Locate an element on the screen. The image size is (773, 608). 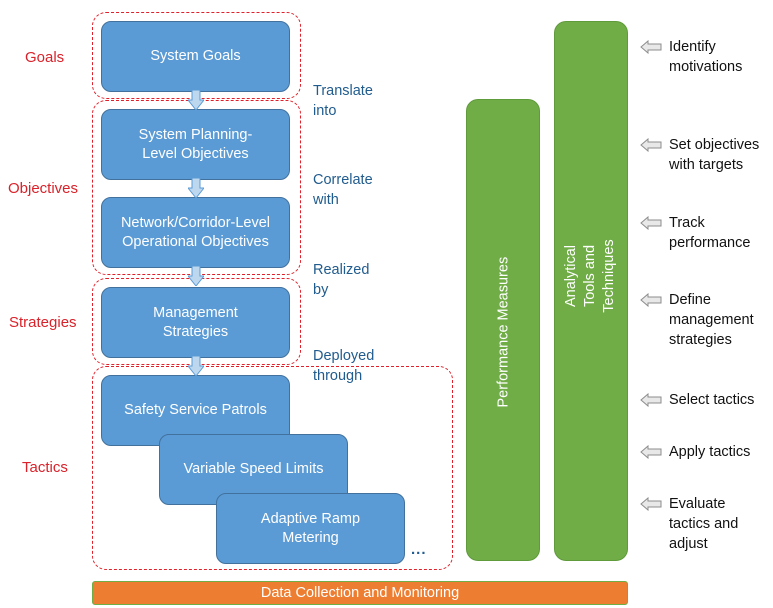
step-label: Evaluate tactics and adjust is located at coordinates (704, 524).